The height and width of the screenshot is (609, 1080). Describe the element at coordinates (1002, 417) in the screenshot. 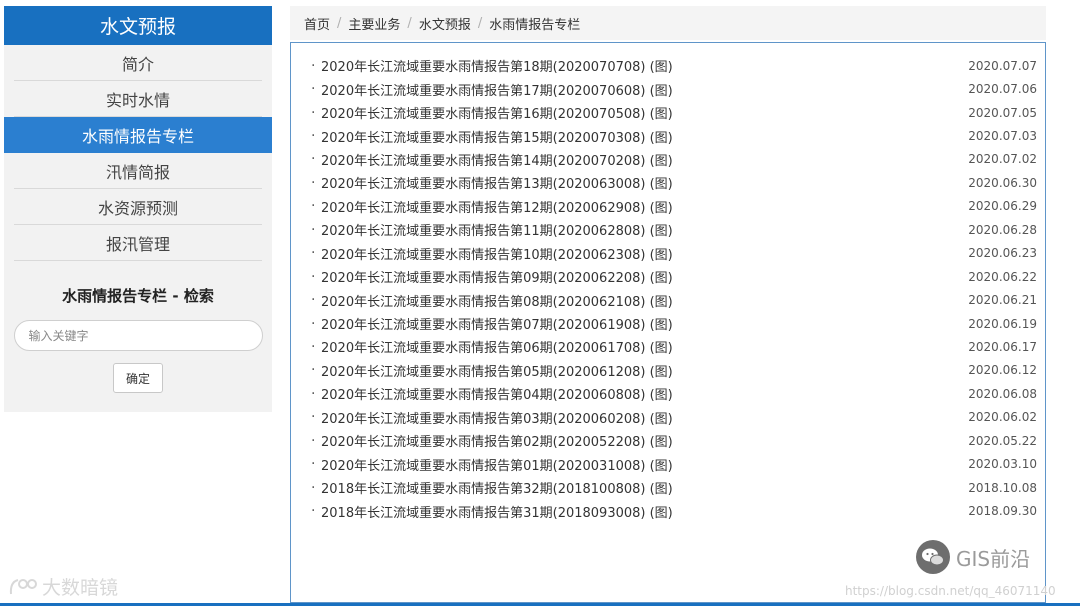

I see `report-date: 2020.06.02` at that location.